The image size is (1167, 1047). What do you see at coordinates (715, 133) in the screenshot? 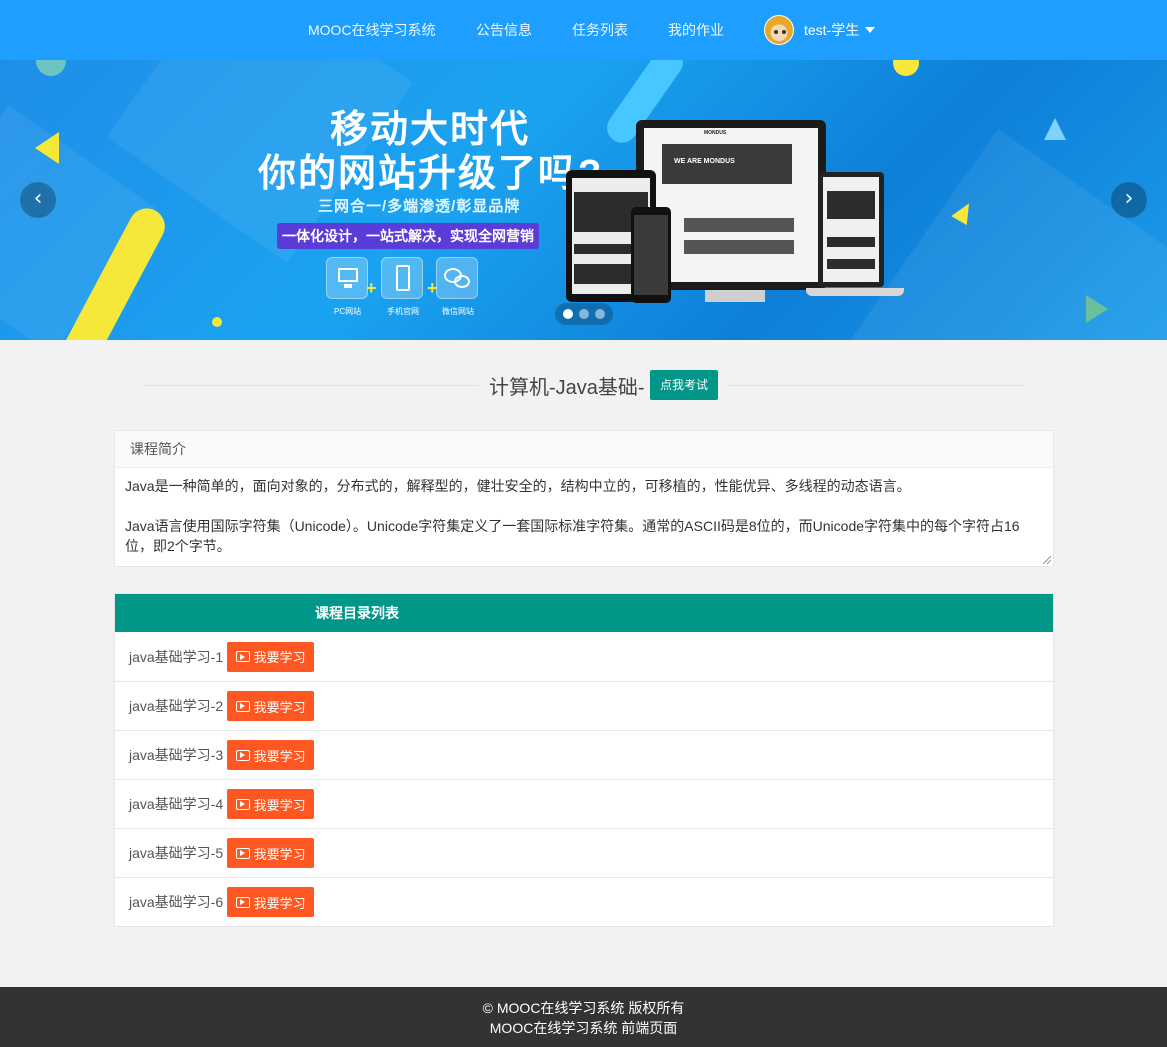
I see `device-logo-text: MONDUS` at bounding box center [715, 133].